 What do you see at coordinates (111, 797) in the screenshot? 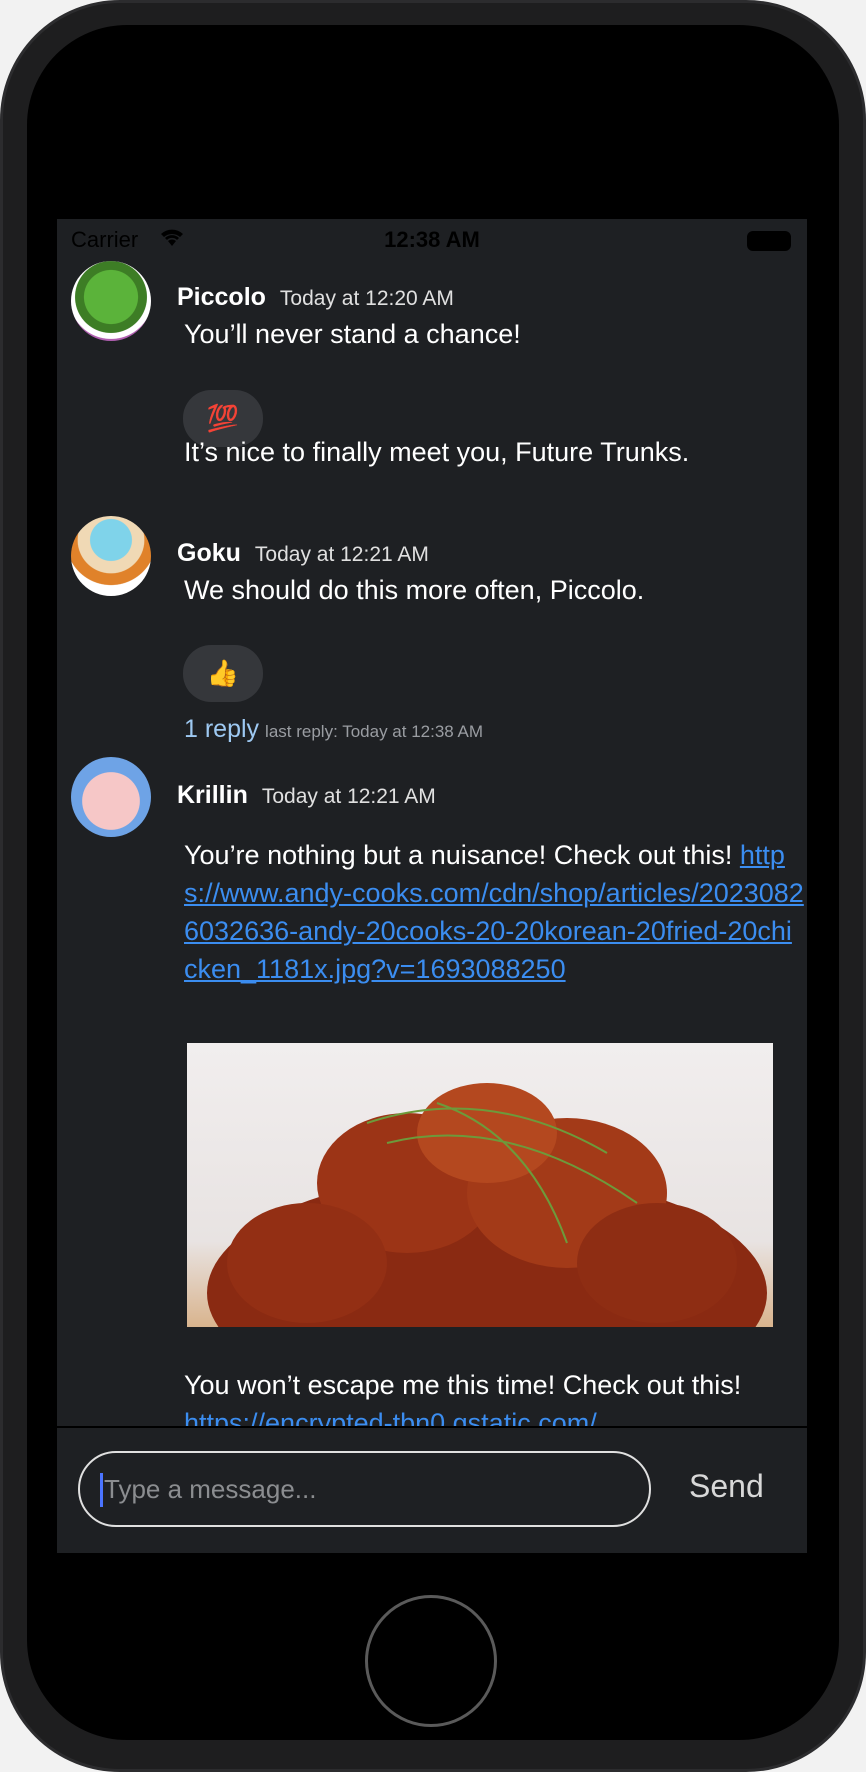
I see `avatar-krillin` at bounding box center [111, 797].